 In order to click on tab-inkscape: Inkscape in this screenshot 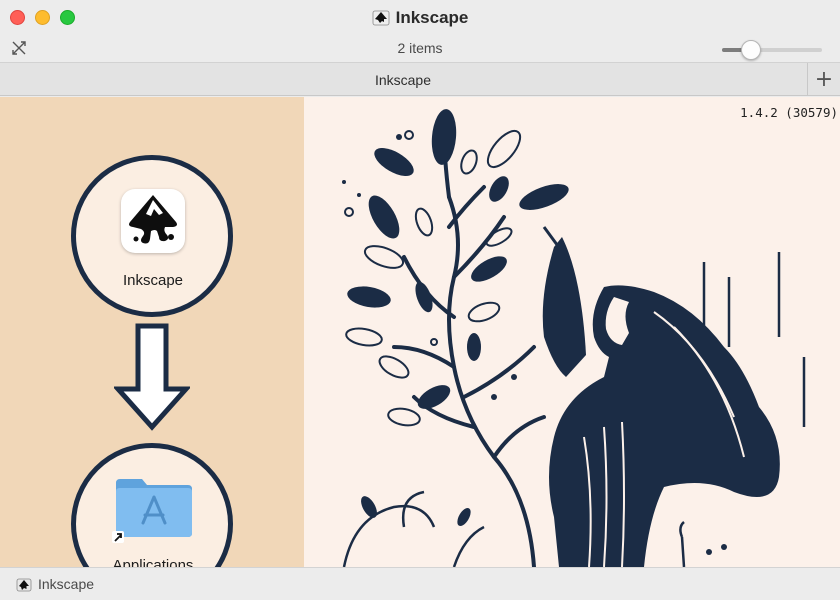, I will do `click(403, 79)`.